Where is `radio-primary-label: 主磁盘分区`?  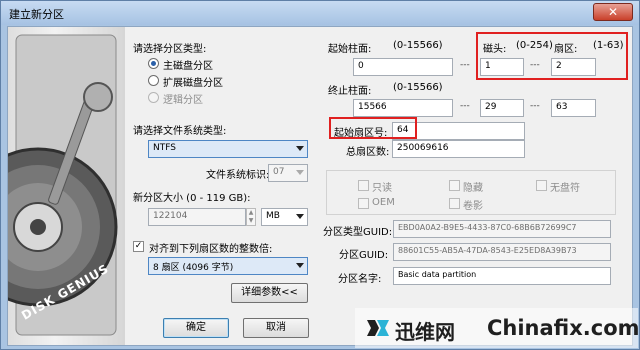
radio-primary-label: 主磁盘分区 is located at coordinates (188, 64).